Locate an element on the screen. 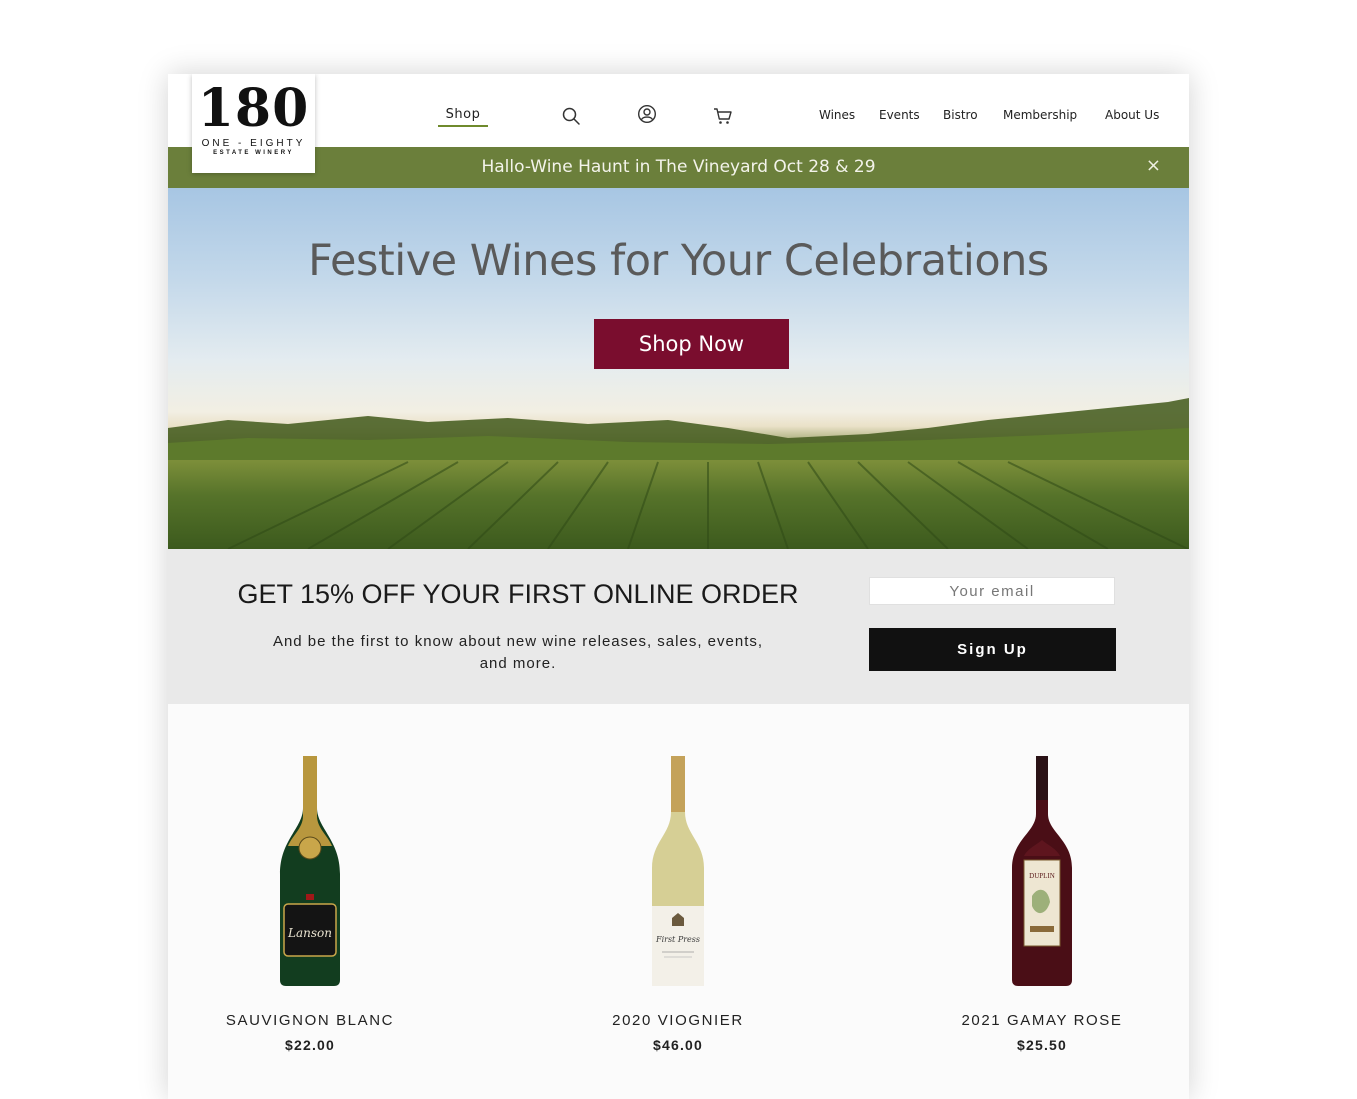 The width and height of the screenshot is (1357, 1099). product-card: First Press 2020 VIOGNIER $46.00 is located at coordinates (678, 904).